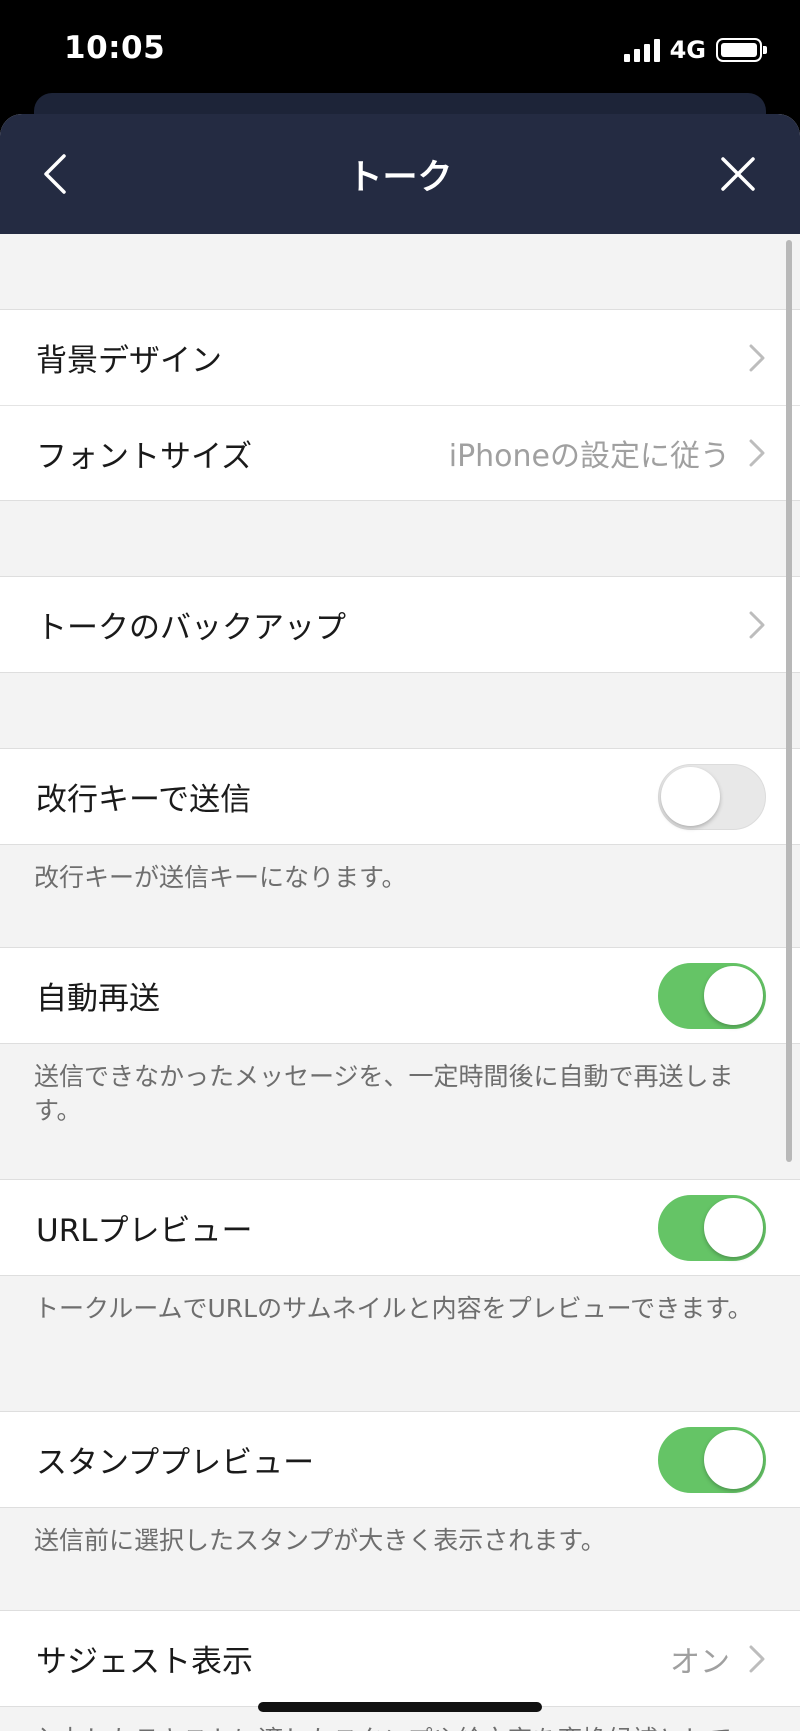  I want to click on nav-bar: トーク, so click(400, 174).